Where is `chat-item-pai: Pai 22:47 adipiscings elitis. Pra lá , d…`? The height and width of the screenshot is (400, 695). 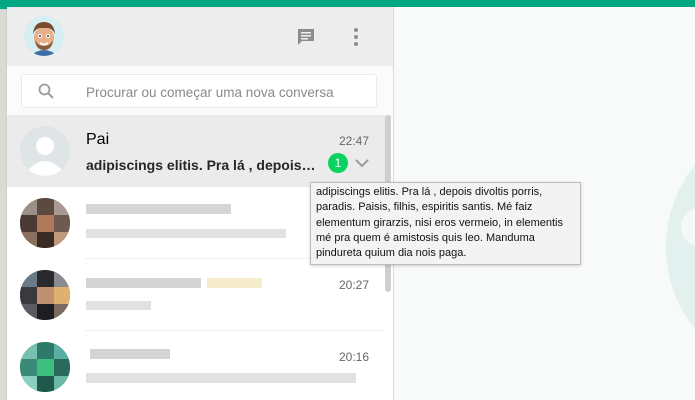
chat-item-pai: Pai 22:47 adipiscings elitis. Pra lá , d… is located at coordinates (196, 151).